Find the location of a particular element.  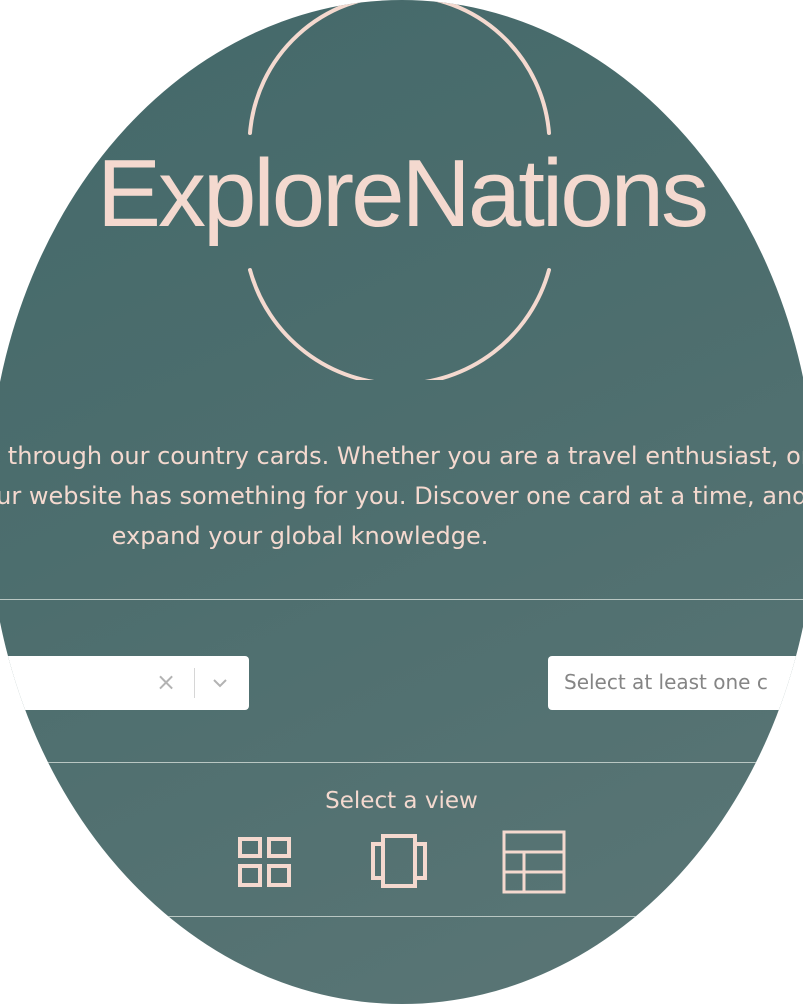

table-view-icon is located at coordinates (534, 862).